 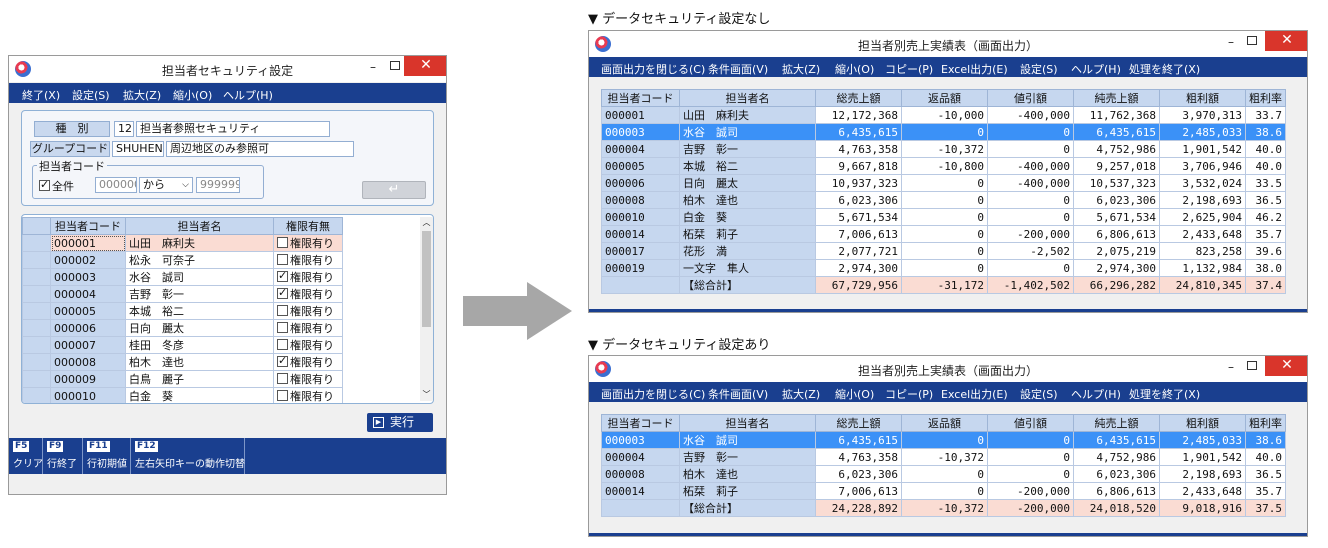 I want to click on table-row: 000006 日向 麗太 権限有り, so click(x=182, y=328).